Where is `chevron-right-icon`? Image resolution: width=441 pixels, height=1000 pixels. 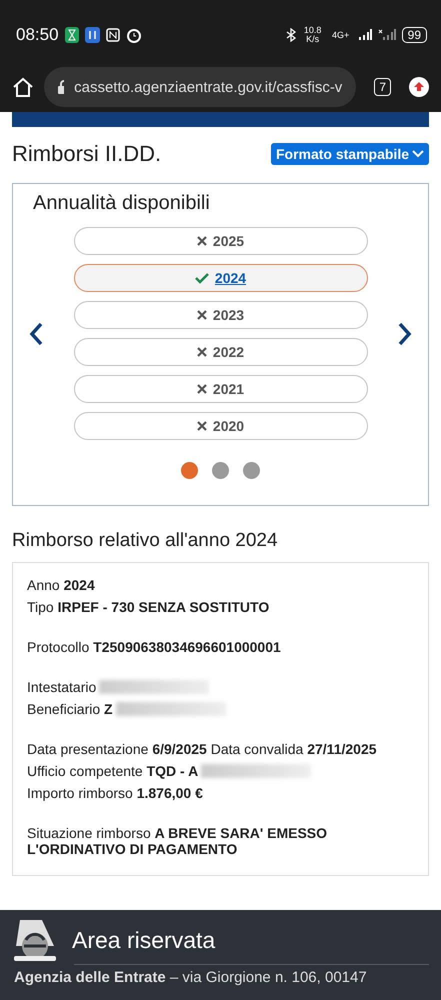 chevron-right-icon is located at coordinates (405, 334).